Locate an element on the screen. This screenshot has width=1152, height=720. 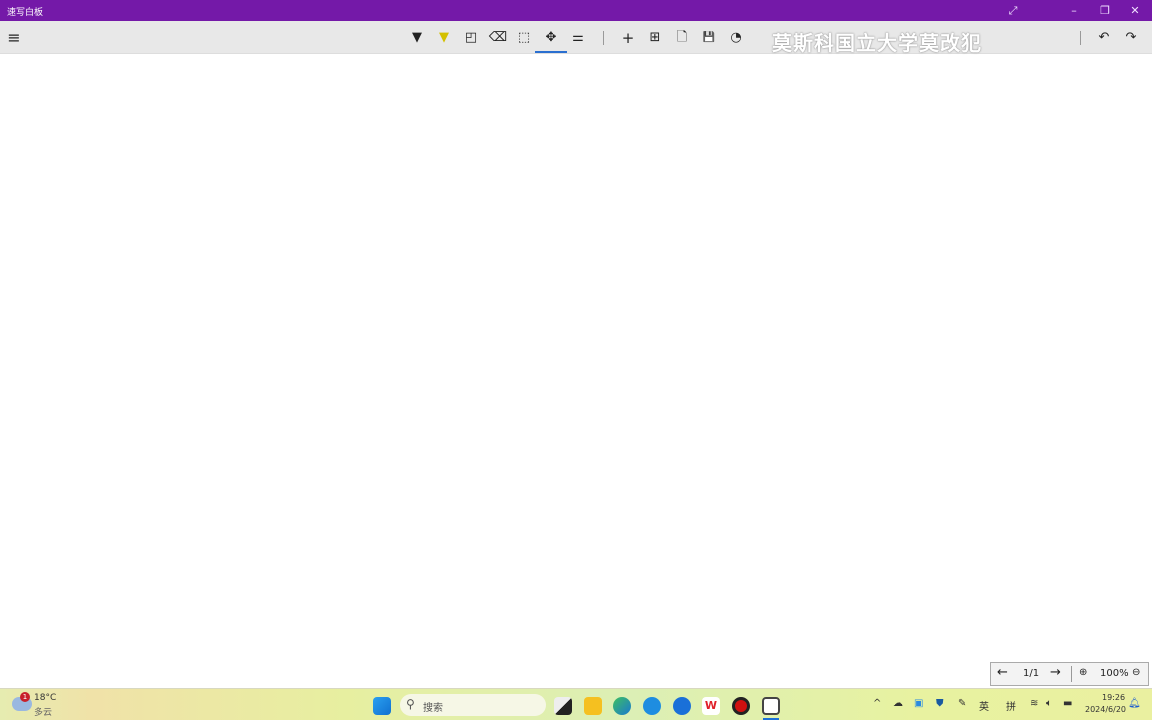
weather-temp: 18°C is located at coordinates (45, 698).